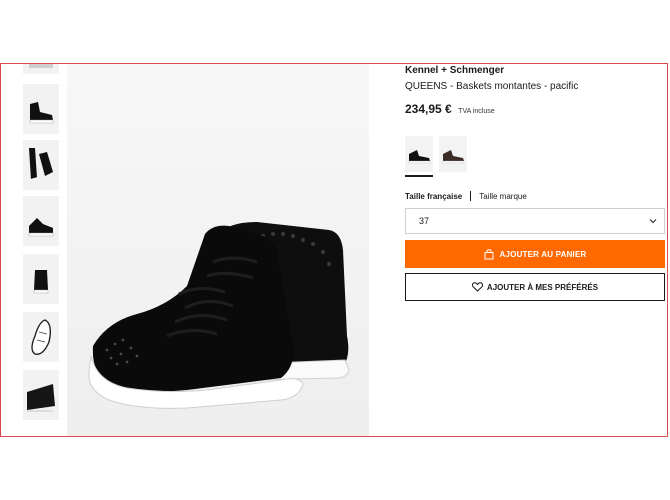 Image resolution: width=670 pixels, height=500 pixels. I want to click on shoe-pair-front-icon, so click(41, 221).